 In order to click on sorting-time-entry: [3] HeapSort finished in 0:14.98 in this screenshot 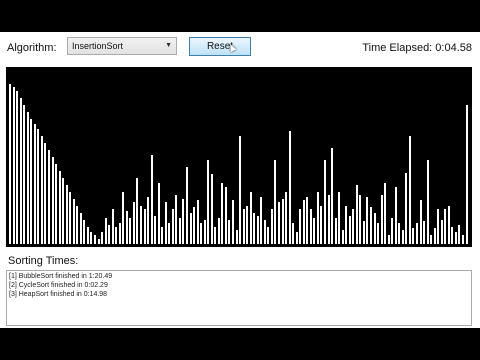, I will do `click(58, 294)`.